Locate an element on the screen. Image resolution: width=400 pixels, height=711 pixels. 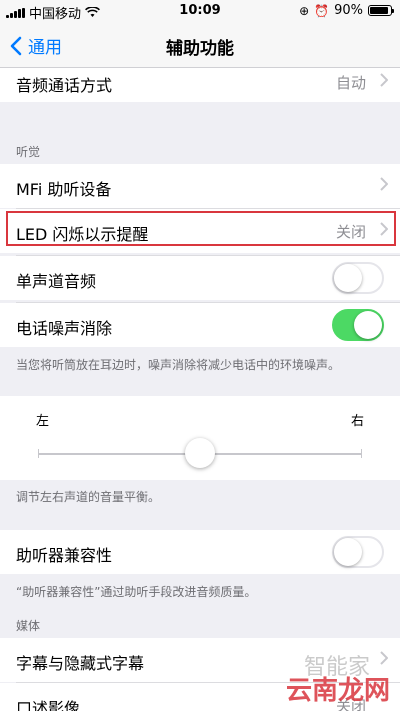
balance-footer: 调节左右声道的音量平衡。 is located at coordinates (88, 497).